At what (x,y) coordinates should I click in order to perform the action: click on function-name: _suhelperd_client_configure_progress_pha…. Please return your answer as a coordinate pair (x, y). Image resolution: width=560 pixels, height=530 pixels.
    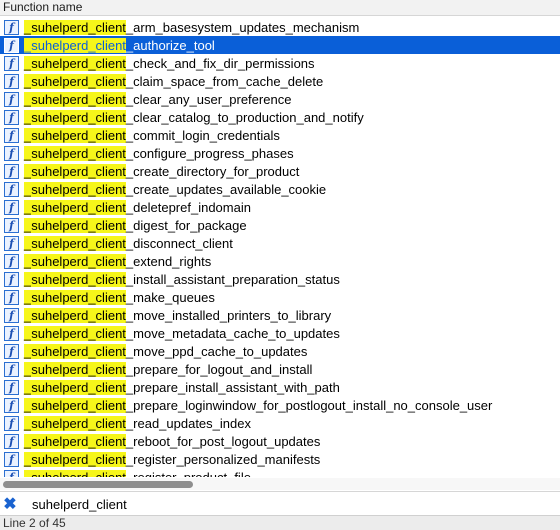
    Looking at the image, I should click on (159, 153).